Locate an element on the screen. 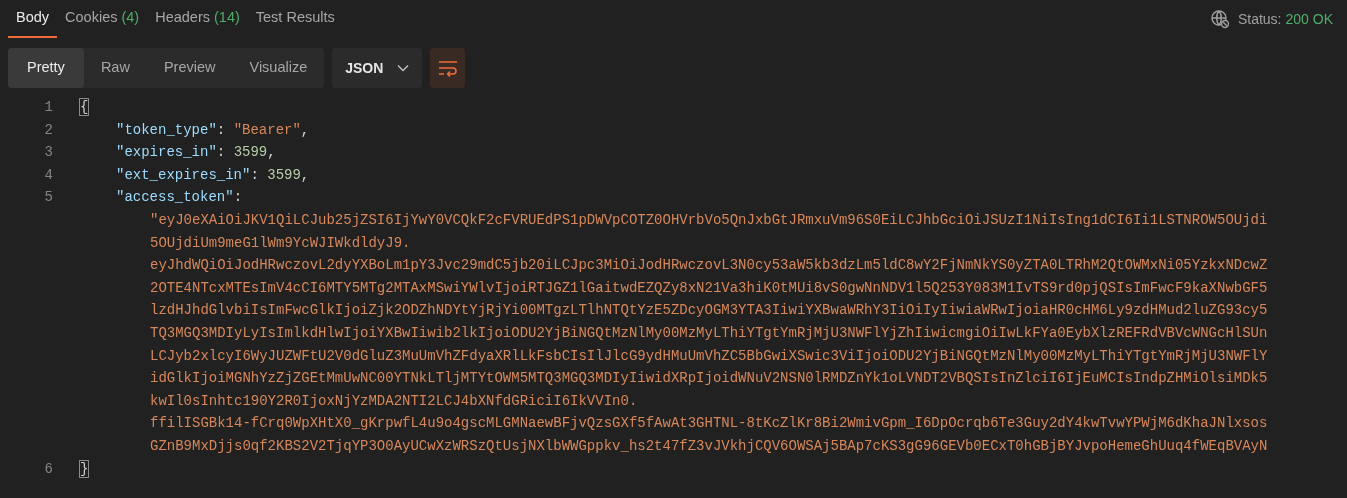 This screenshot has width=1347, height=498. format-dropdown: JSON is located at coordinates (377, 68).